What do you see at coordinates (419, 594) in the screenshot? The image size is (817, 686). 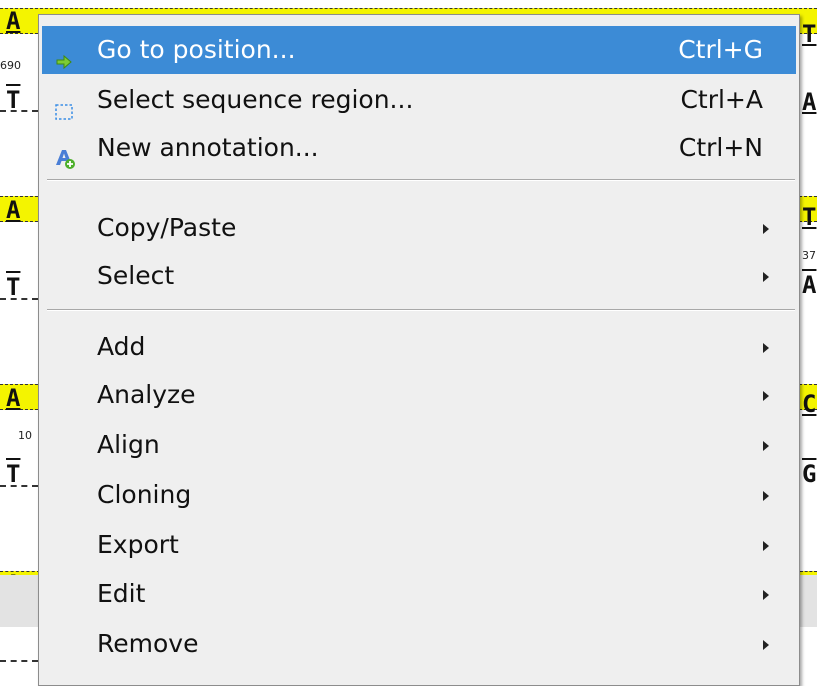 I see `menu-item-edit: Edit` at bounding box center [419, 594].